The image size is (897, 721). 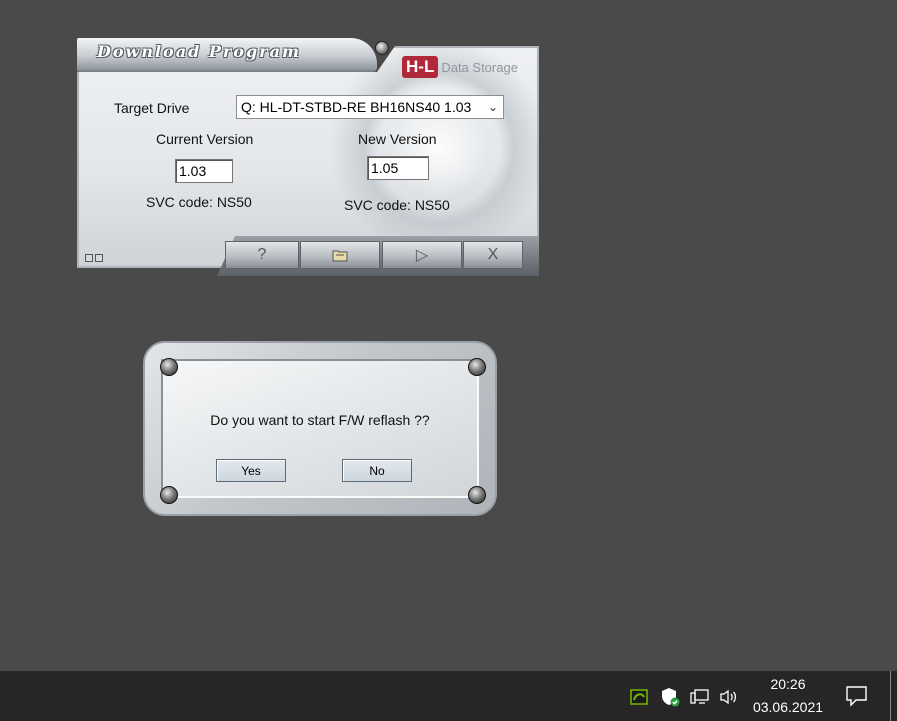 I want to click on target-drive-value: Q: HL-DT-STBD-RE BH16NS40 1.03, so click(x=356, y=107).